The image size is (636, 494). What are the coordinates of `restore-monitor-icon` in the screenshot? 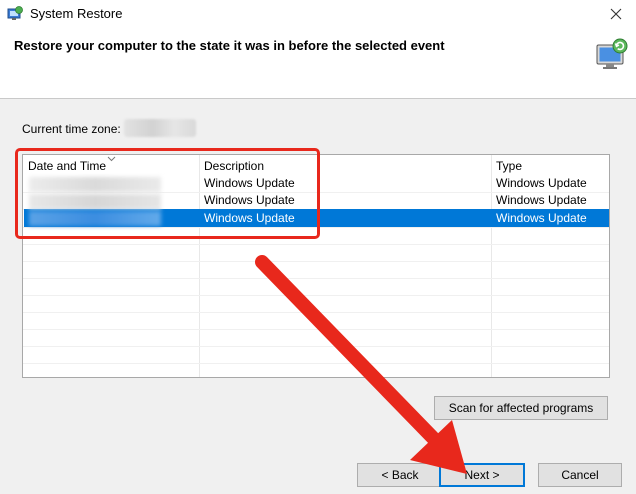 It's located at (612, 53).